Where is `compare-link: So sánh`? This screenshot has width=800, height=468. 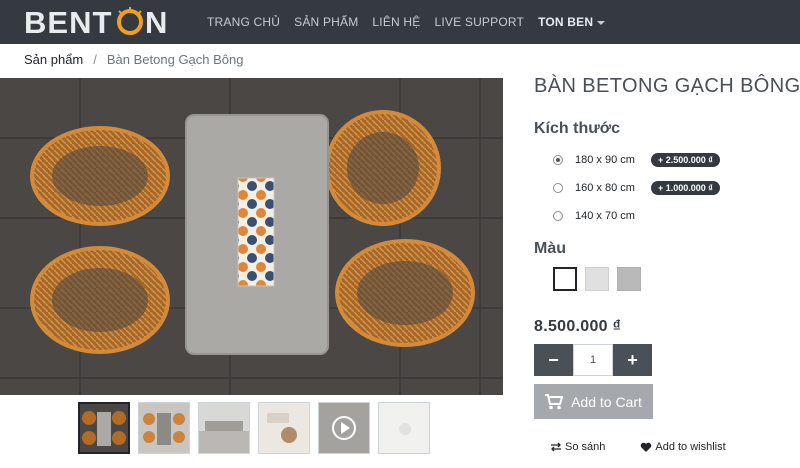 compare-link: So sánh is located at coordinates (577, 447).